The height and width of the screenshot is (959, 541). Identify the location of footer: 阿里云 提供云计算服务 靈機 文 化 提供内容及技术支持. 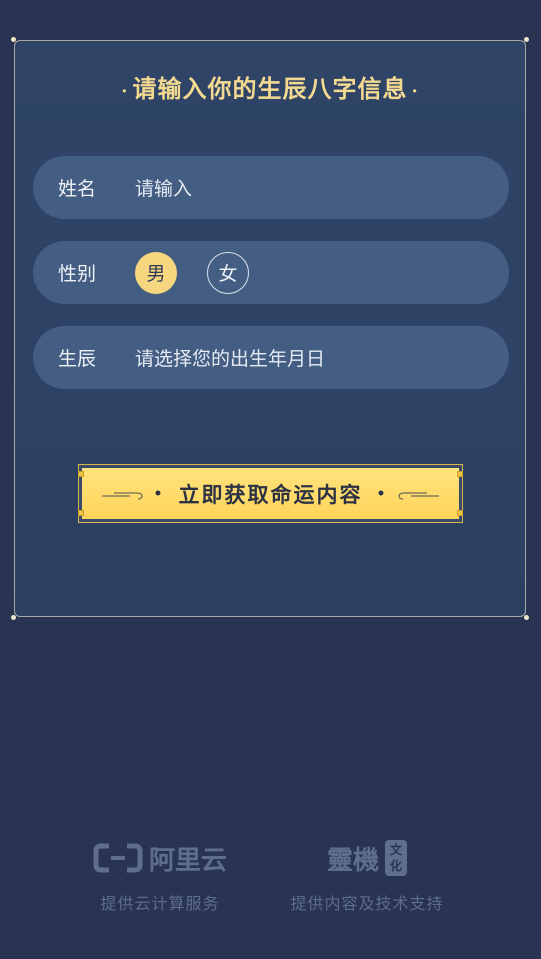
(270, 876).